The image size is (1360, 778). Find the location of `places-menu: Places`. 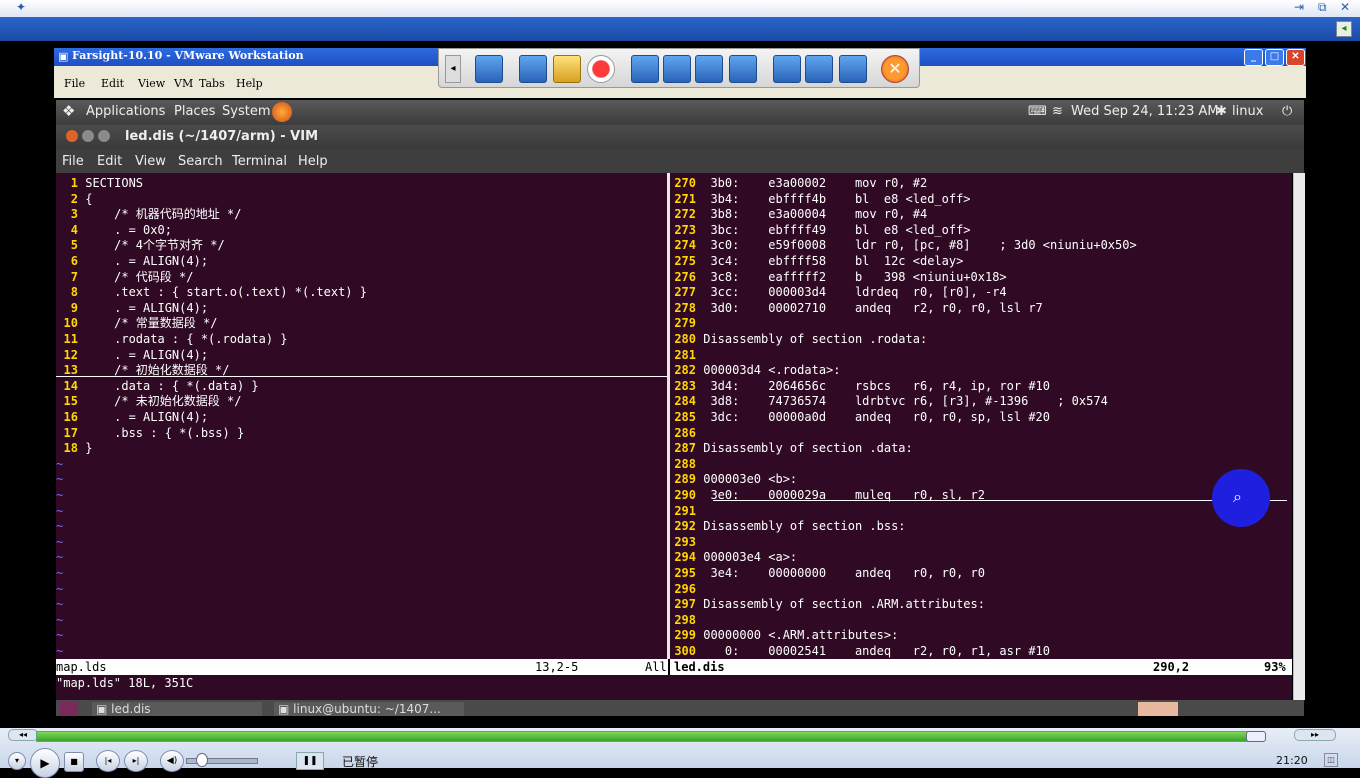

places-menu: Places is located at coordinates (194, 111).